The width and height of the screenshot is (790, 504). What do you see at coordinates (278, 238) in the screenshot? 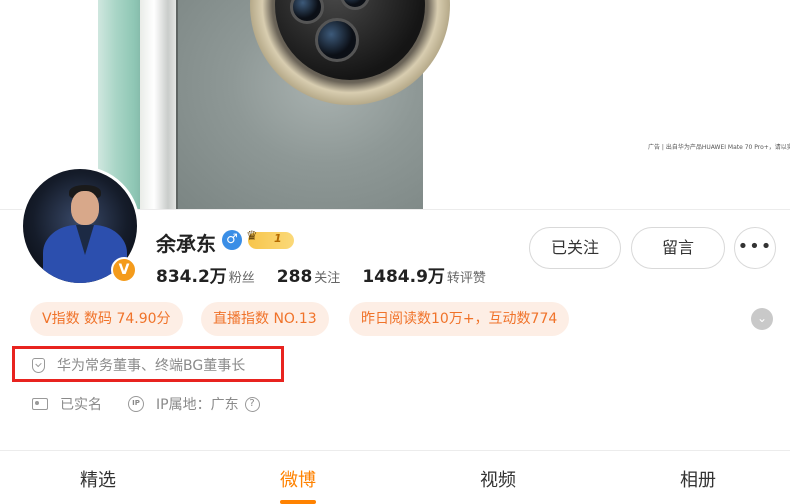
I see `level-number: 1` at bounding box center [278, 238].